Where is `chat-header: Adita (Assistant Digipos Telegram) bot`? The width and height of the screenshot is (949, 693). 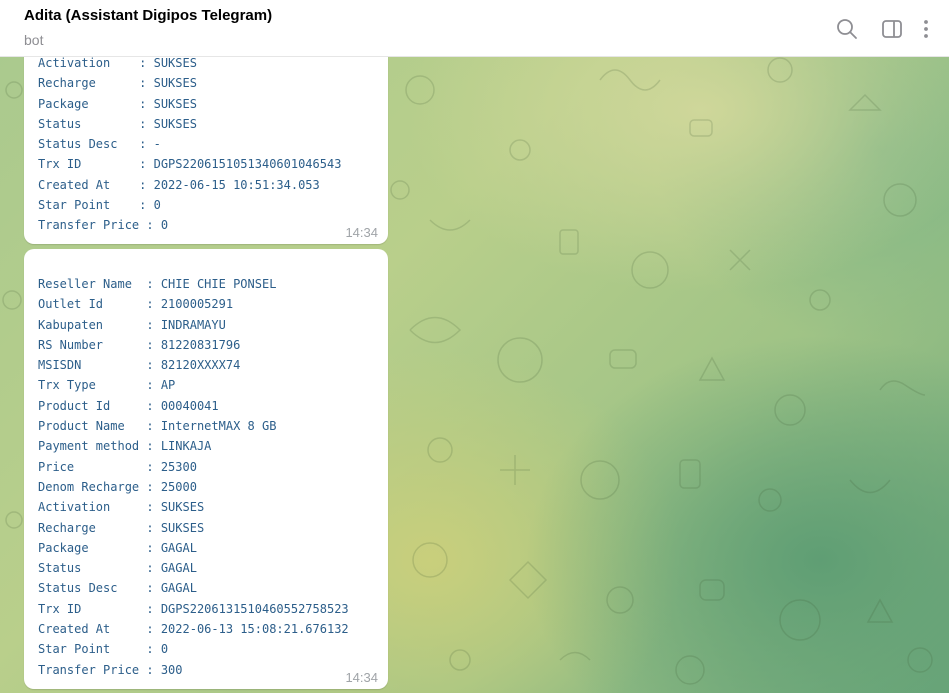 chat-header: Adita (Assistant Digipos Telegram) bot is located at coordinates (474, 28).